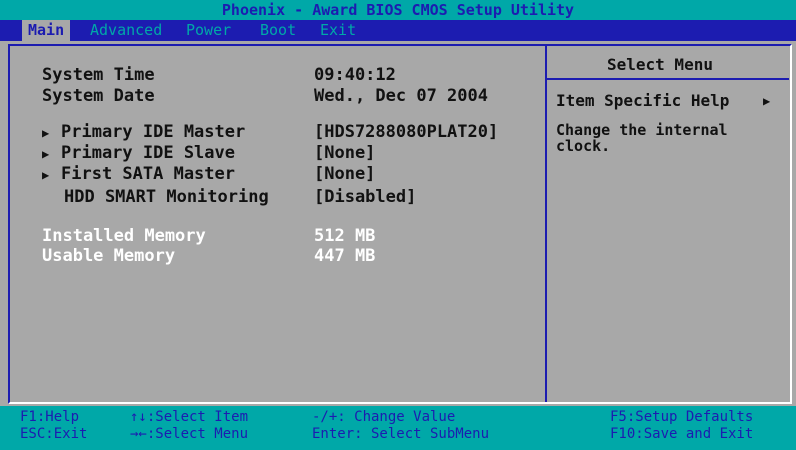  I want to click on menu-exit: Exit, so click(338, 30).